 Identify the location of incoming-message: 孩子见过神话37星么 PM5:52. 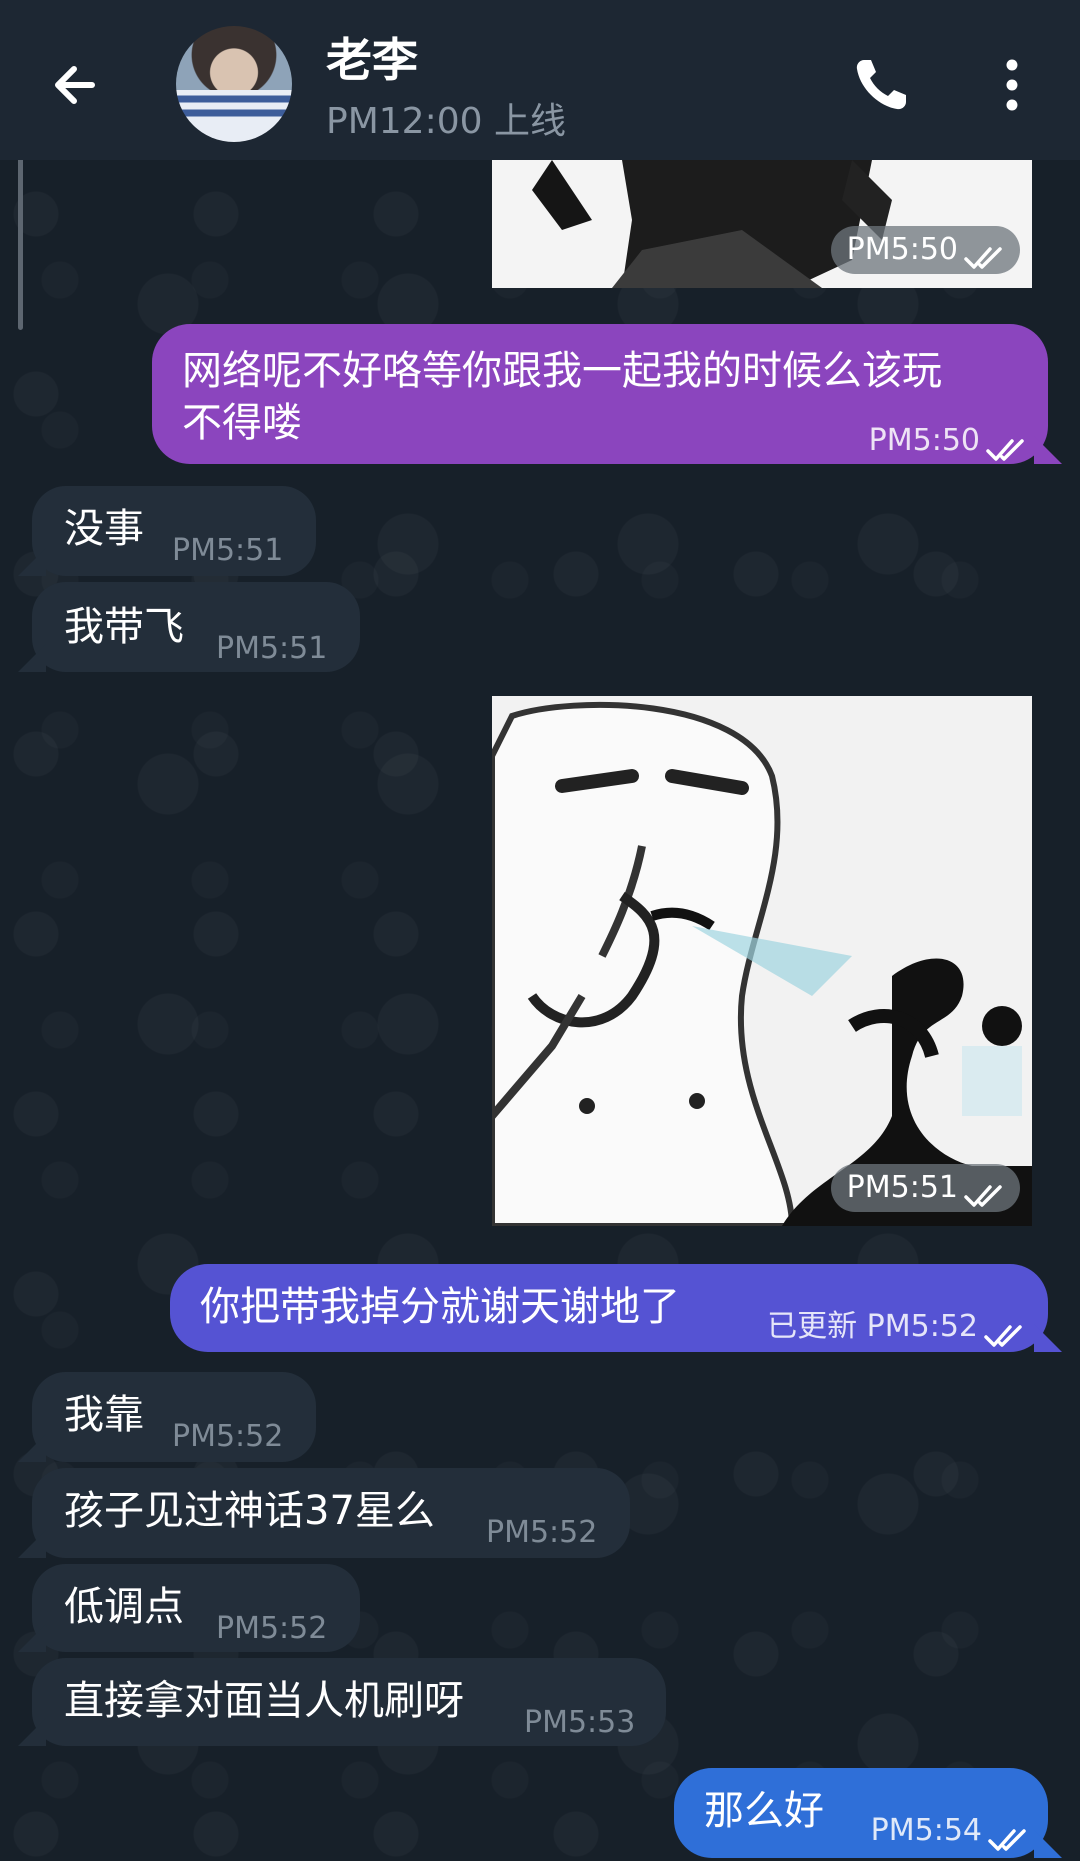
(331, 1513).